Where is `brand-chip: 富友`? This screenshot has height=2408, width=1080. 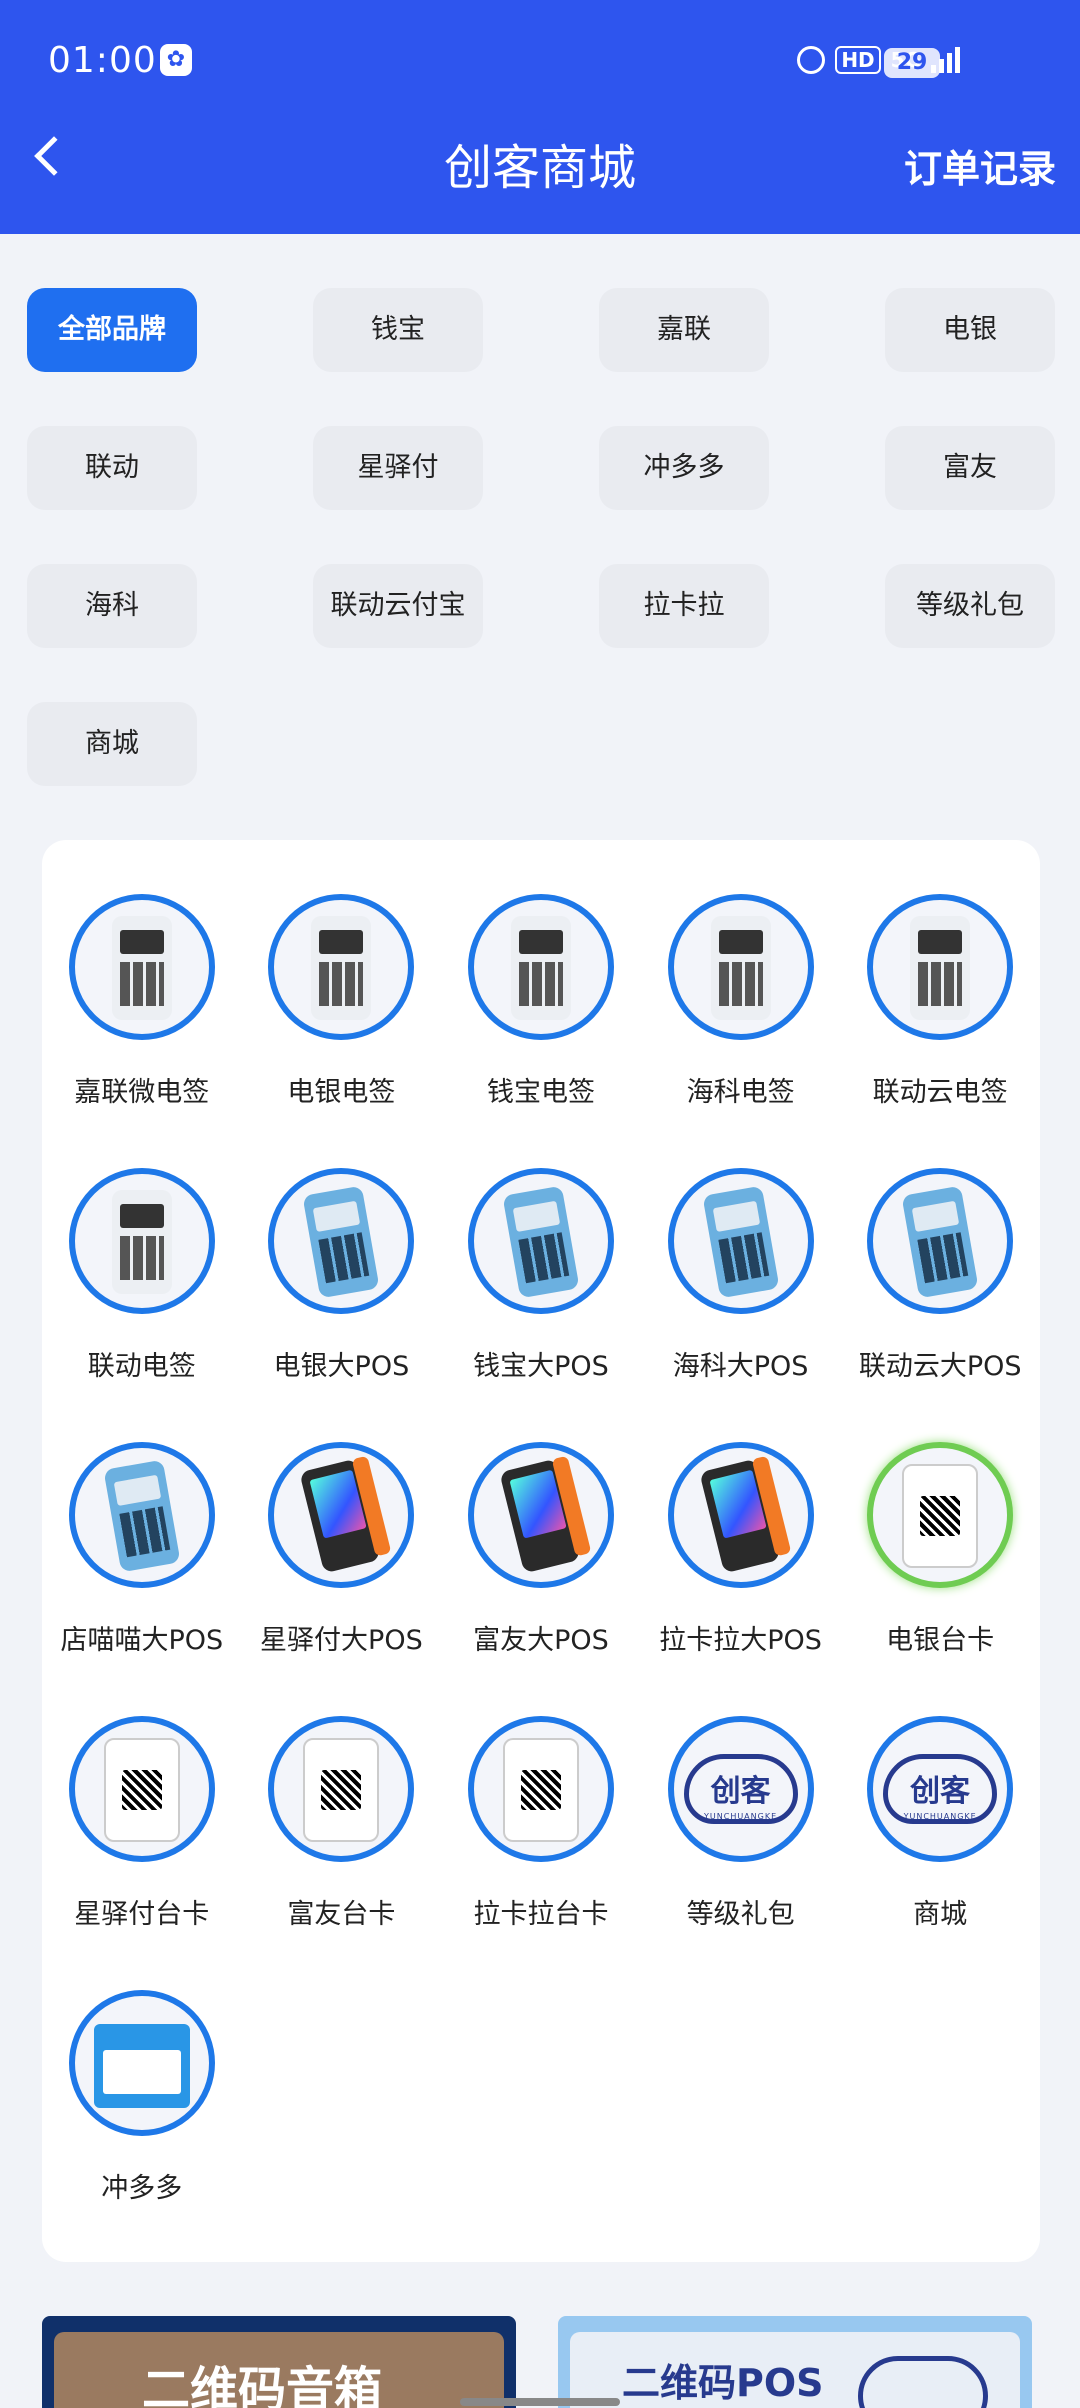 brand-chip: 富友 is located at coordinates (970, 468).